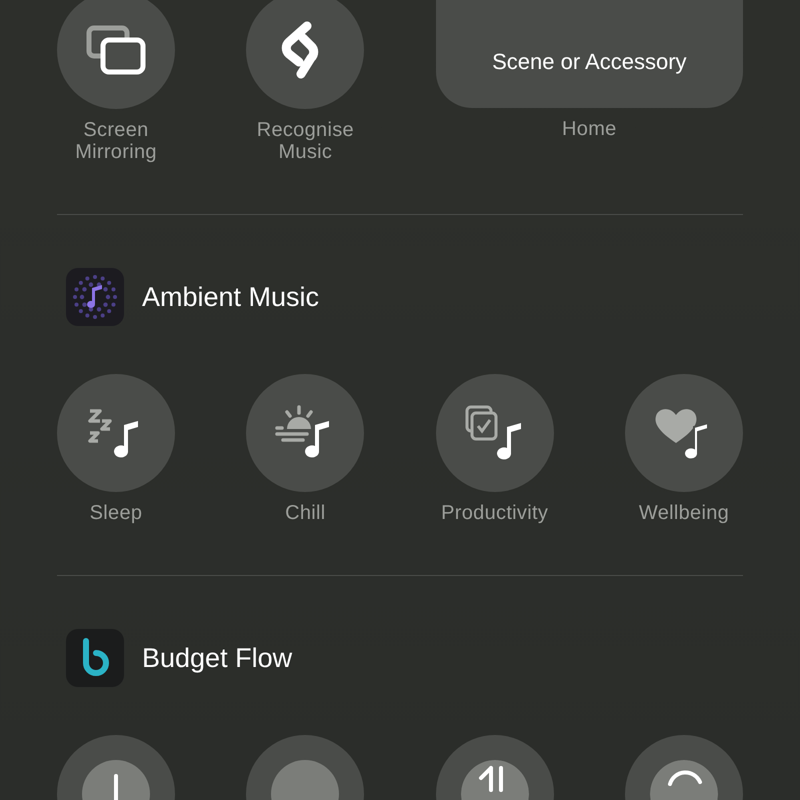  I want to click on screen-mirroring-icon, so click(116, 50).